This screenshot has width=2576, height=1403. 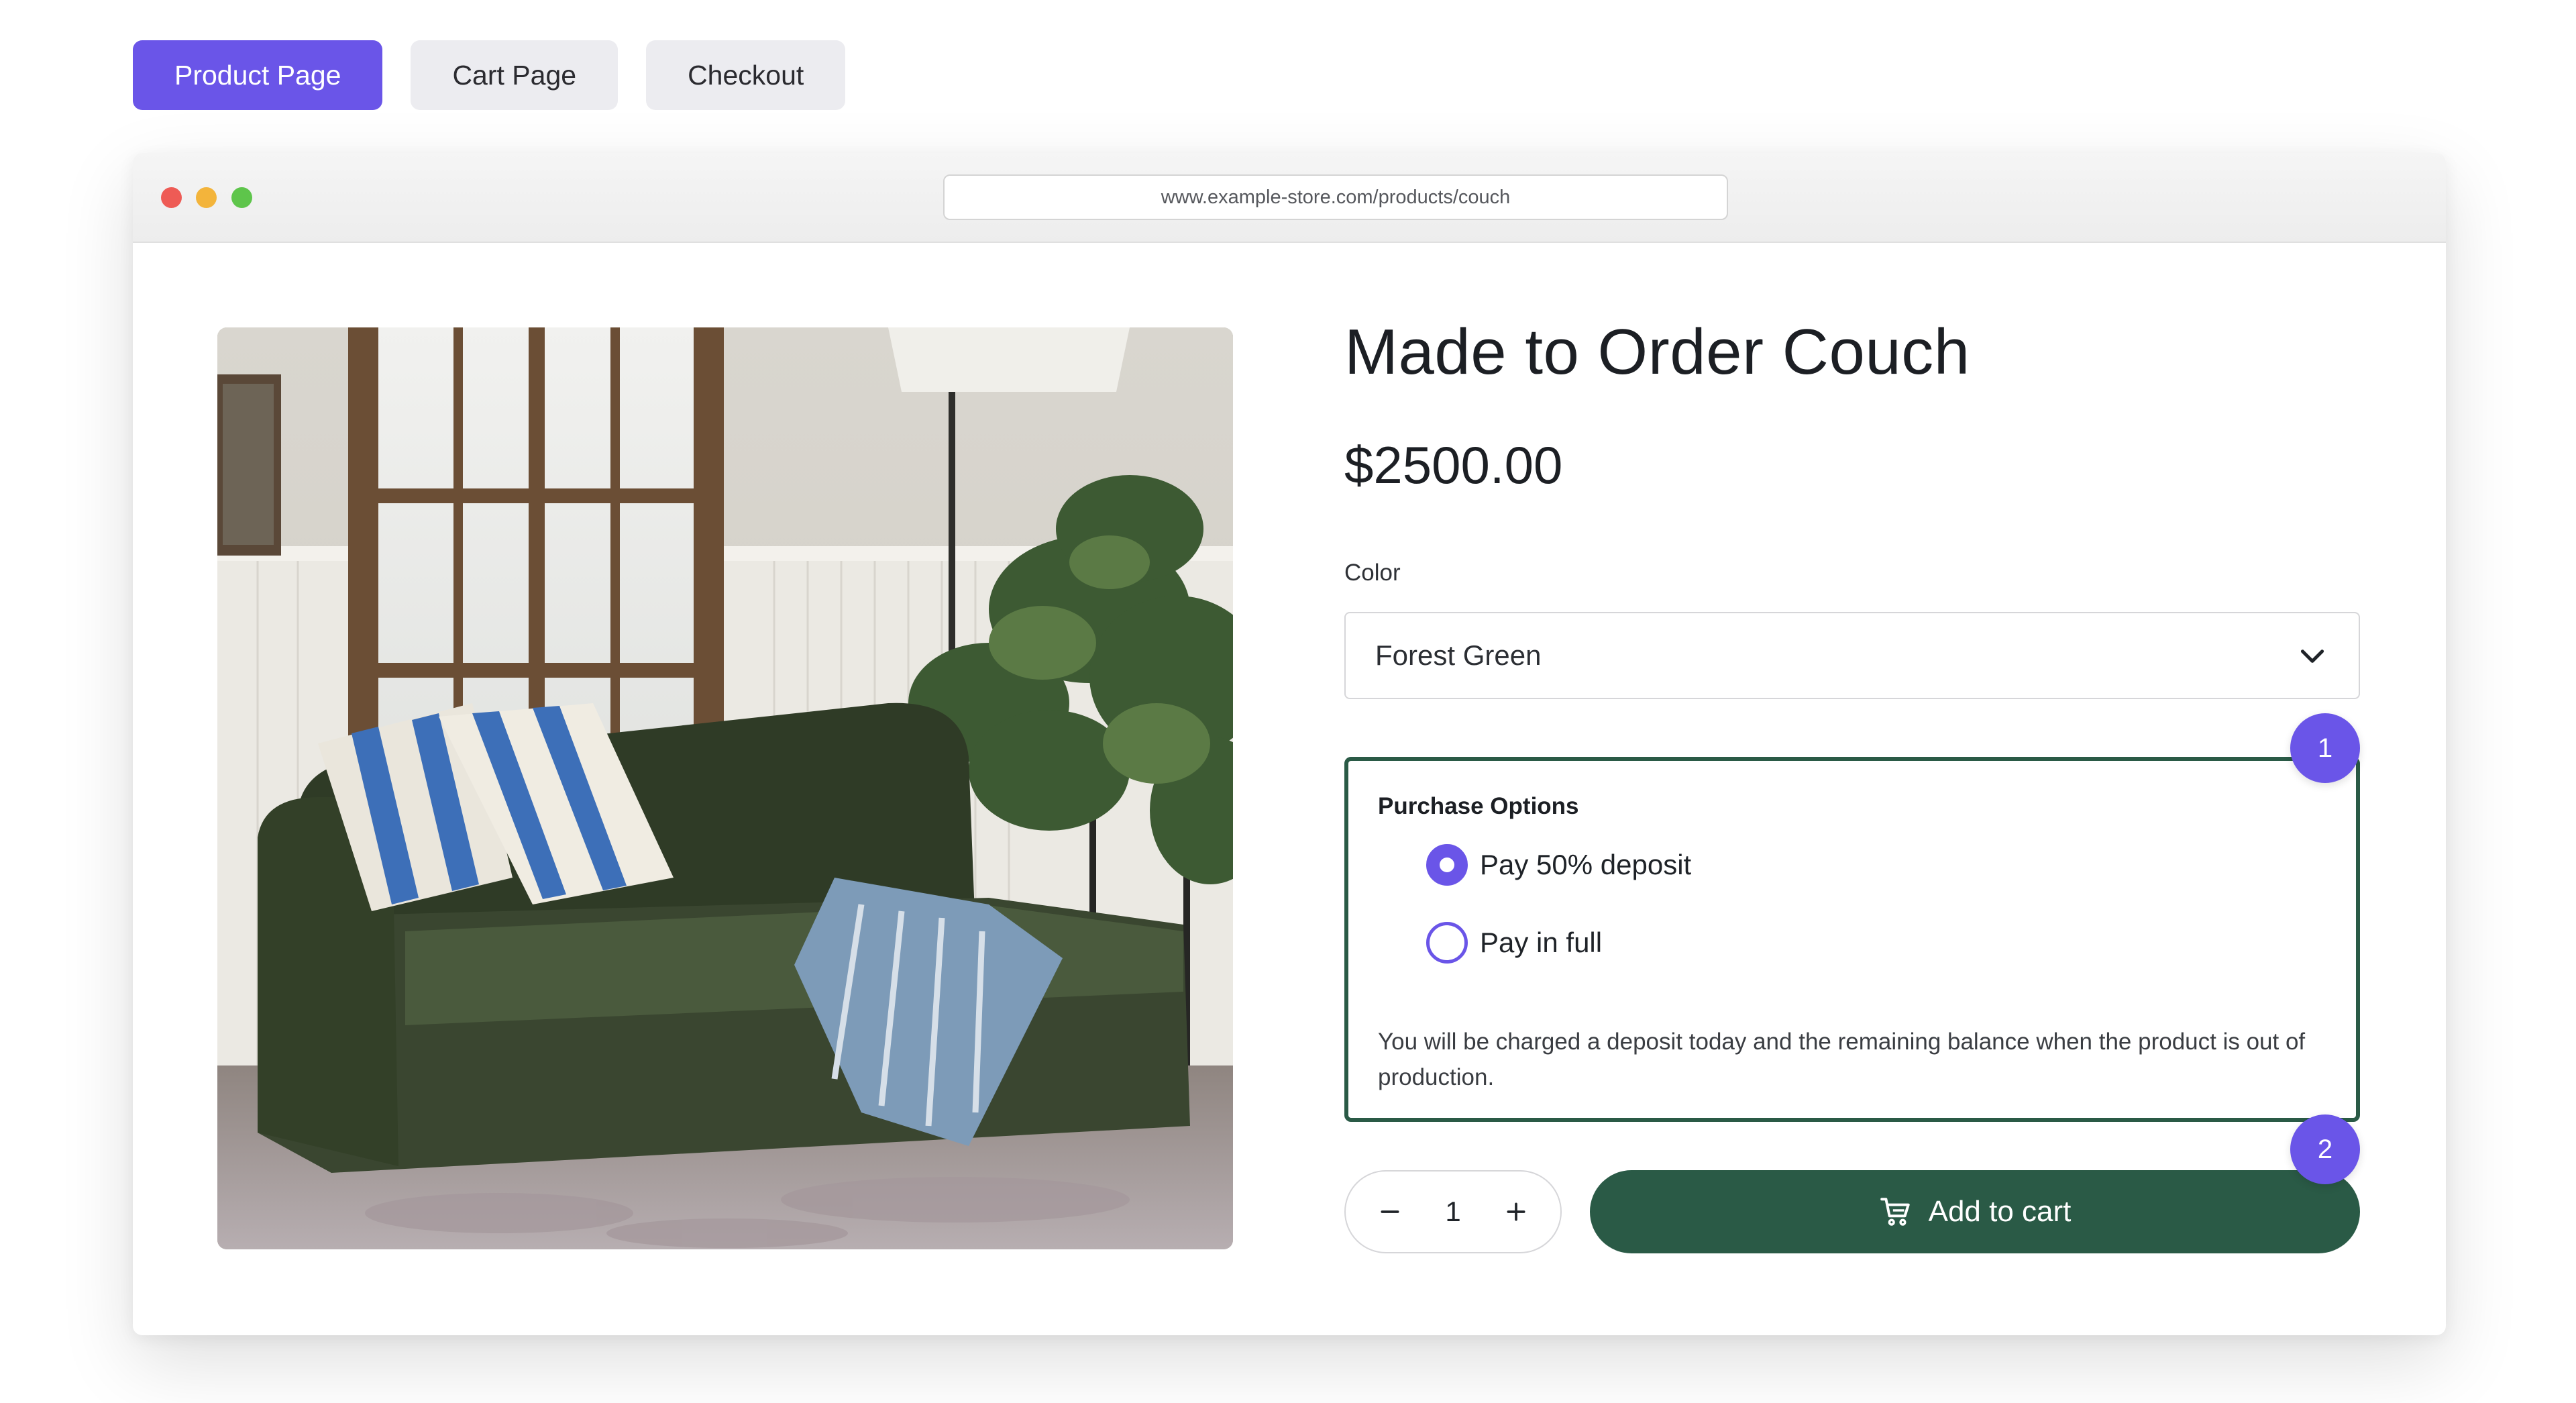 I want to click on color-label: Color, so click(x=1372, y=573).